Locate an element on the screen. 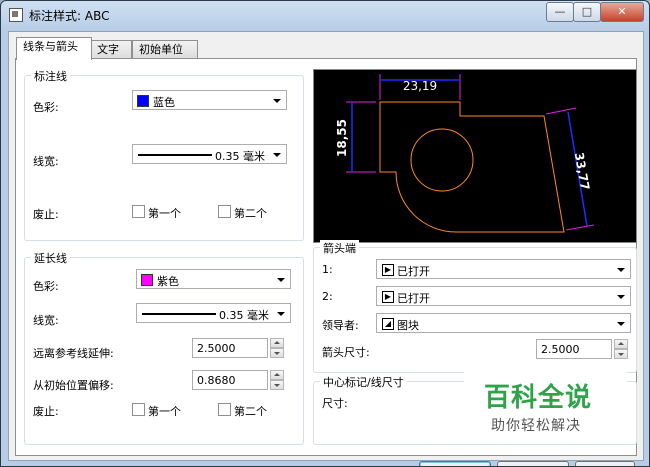 This screenshot has height=467, width=650. second-arrow-label: 2: is located at coordinates (327, 296).